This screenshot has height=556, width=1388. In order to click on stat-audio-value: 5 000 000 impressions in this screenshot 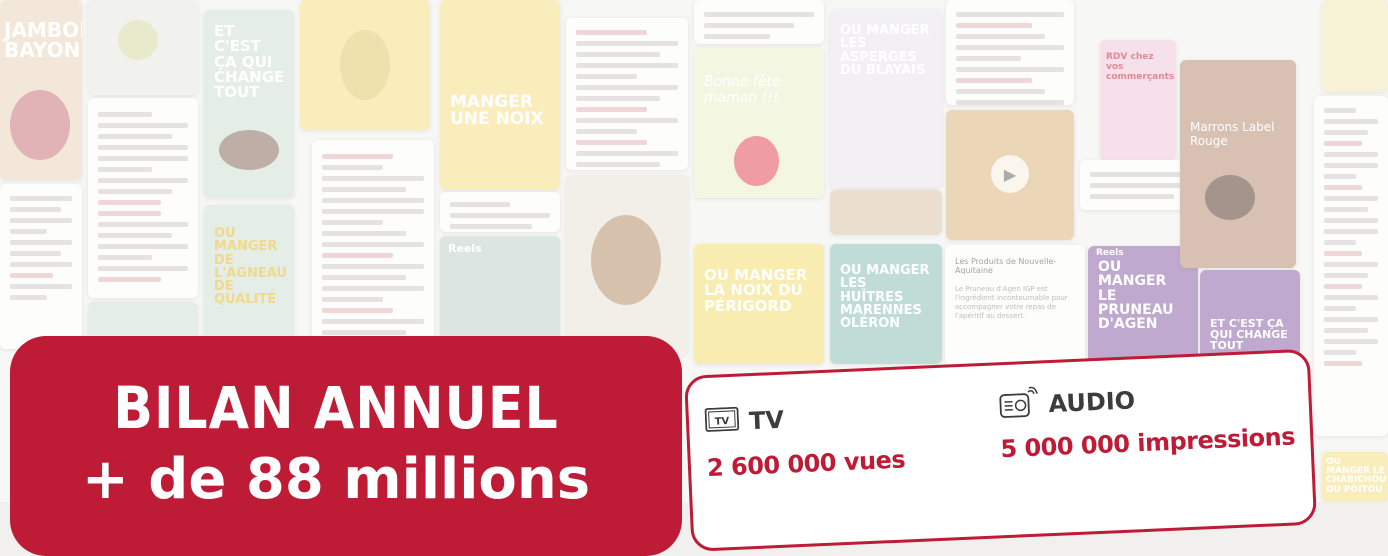, I will do `click(1148, 442)`.